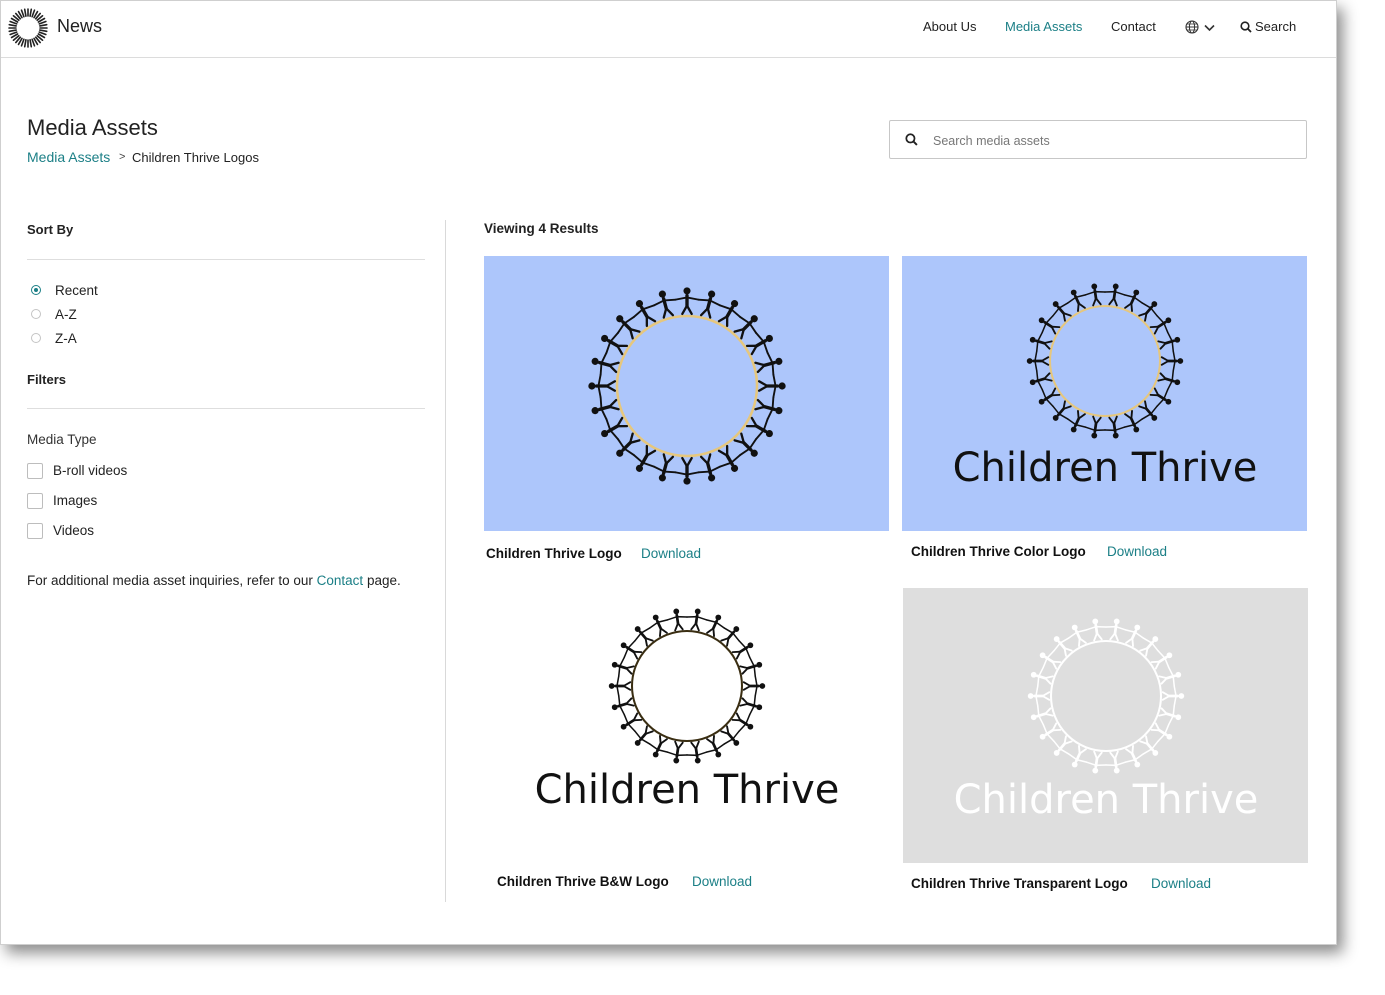  Describe the element at coordinates (541, 228) in the screenshot. I see `results-count: Viewing 4 Results` at that location.